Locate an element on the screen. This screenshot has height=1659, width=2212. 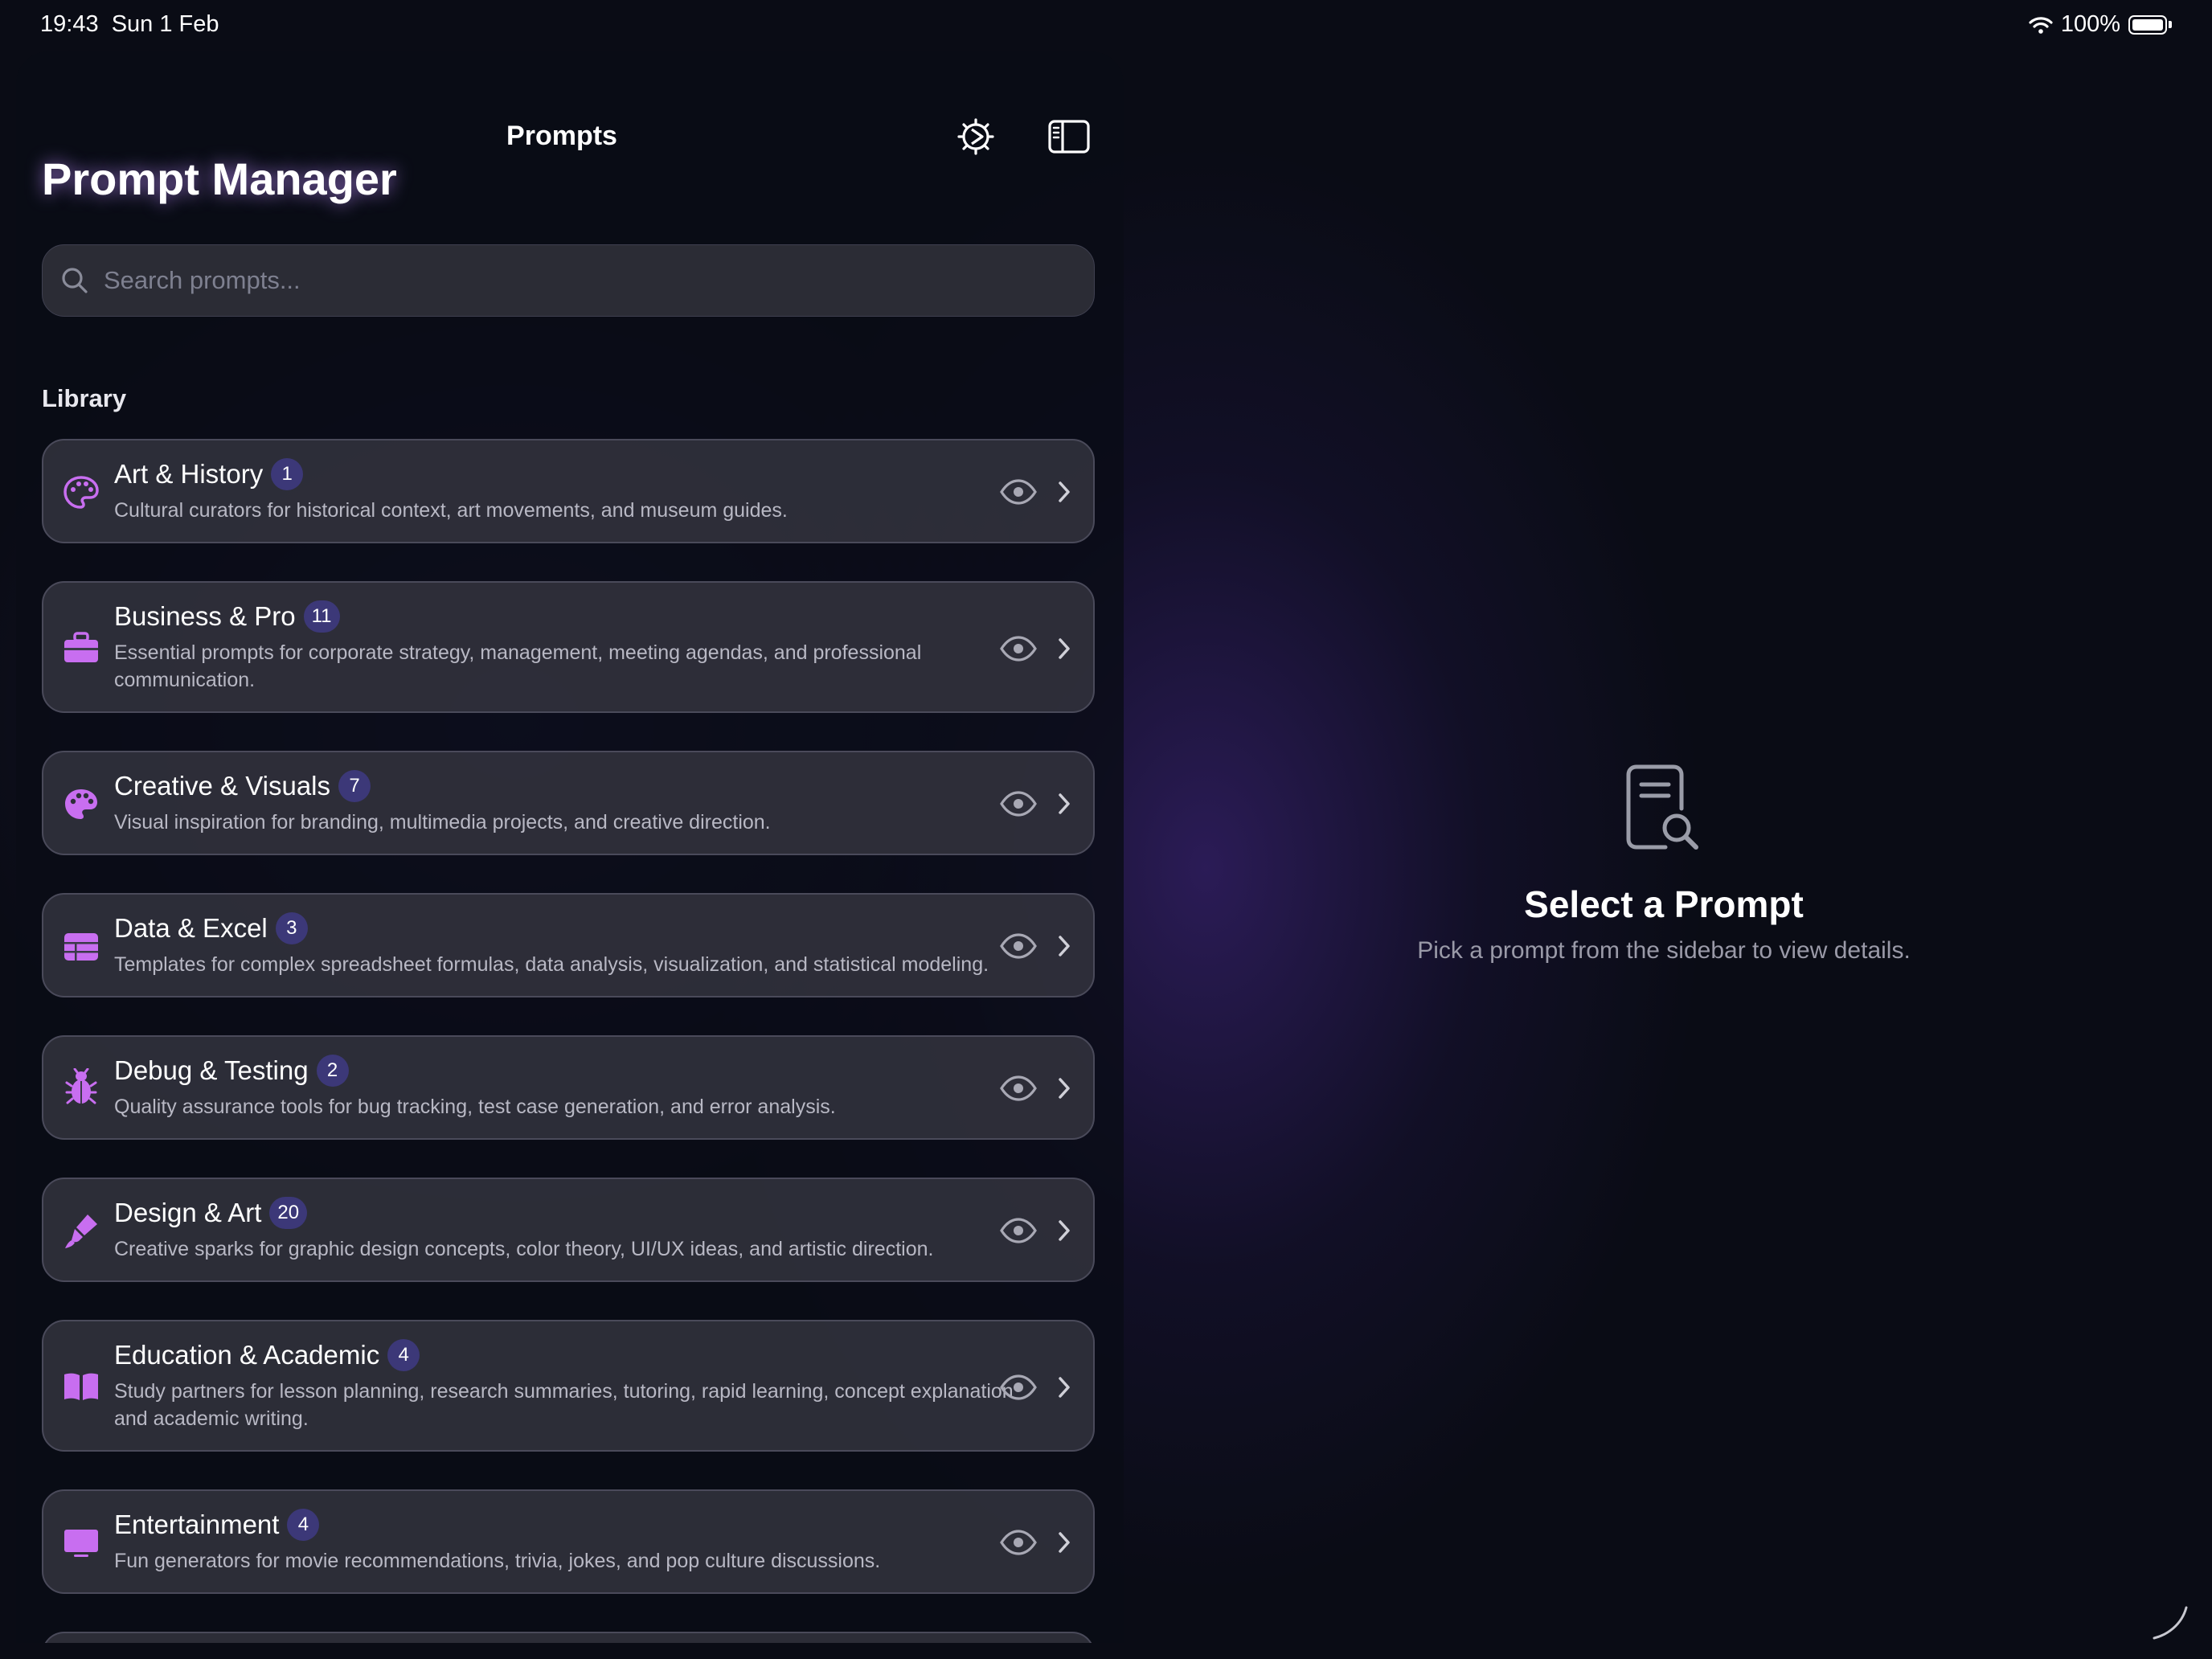
book-icon is located at coordinates (81, 1386).